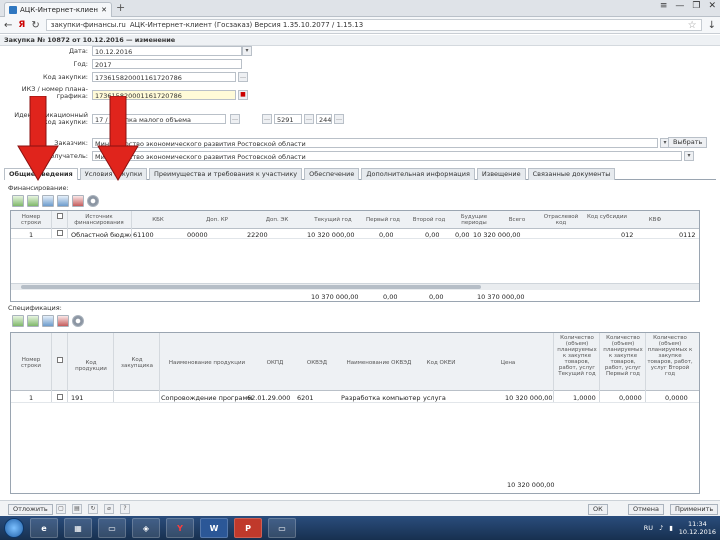 The image size is (720, 540). Describe the element at coordinates (694, 509) in the screenshot. I see `apply-button: Применить` at that location.